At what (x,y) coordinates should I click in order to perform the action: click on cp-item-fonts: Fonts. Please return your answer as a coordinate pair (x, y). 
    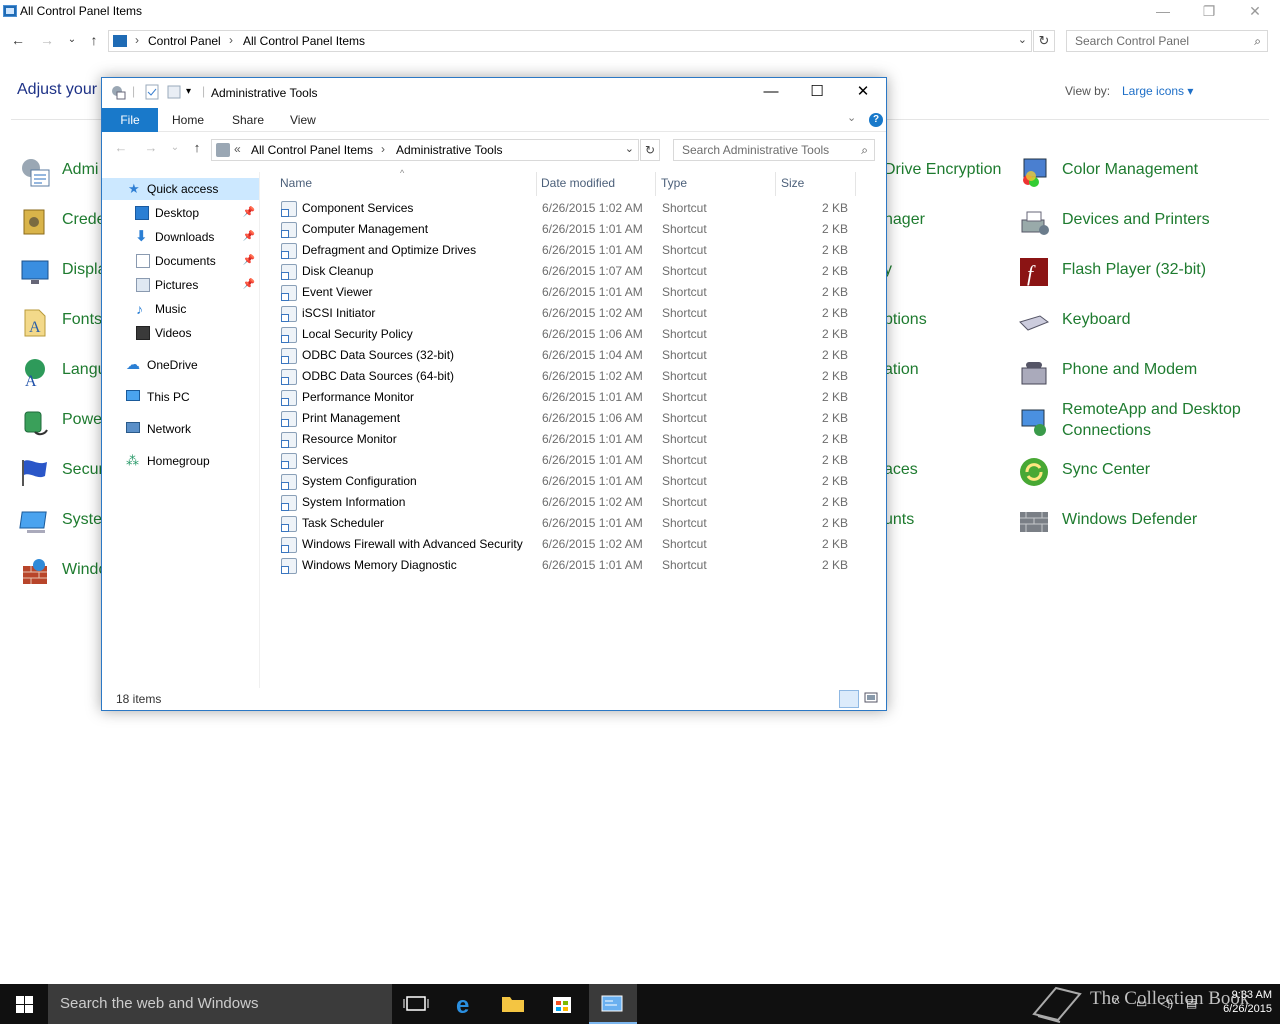
    Looking at the image, I should click on (82, 320).